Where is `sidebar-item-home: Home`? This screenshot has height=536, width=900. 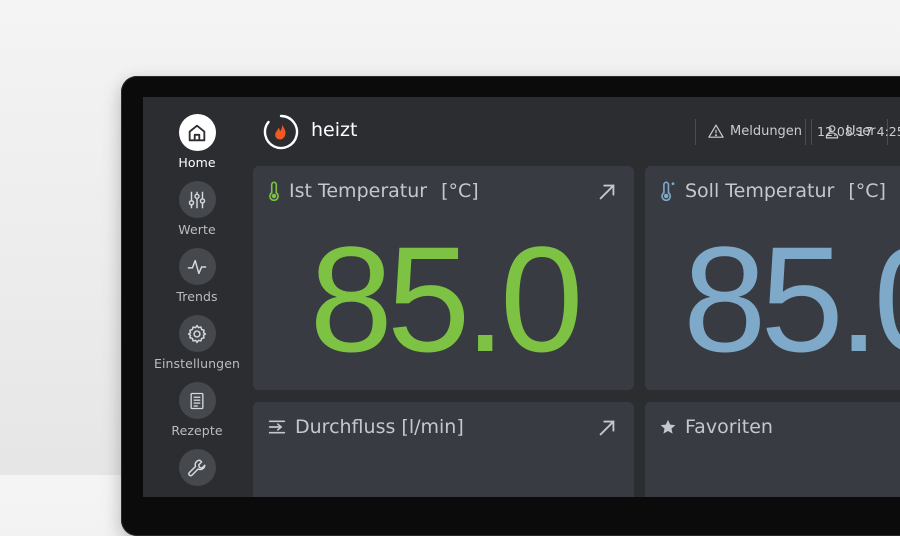
sidebar-item-home: Home is located at coordinates (197, 142).